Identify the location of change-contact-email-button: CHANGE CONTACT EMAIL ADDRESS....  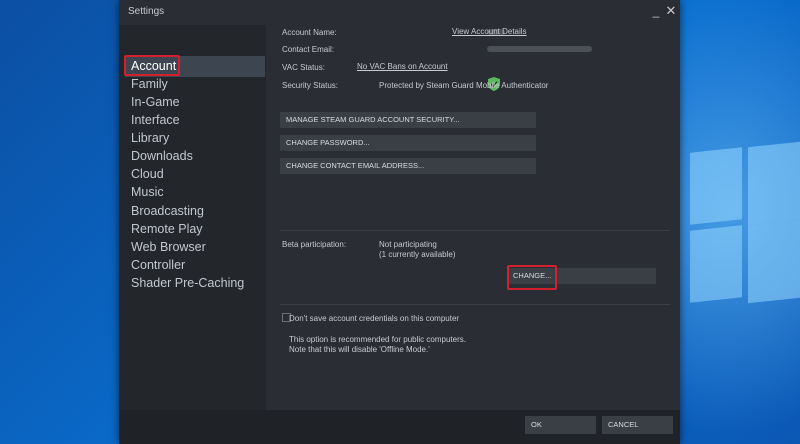
(408, 166).